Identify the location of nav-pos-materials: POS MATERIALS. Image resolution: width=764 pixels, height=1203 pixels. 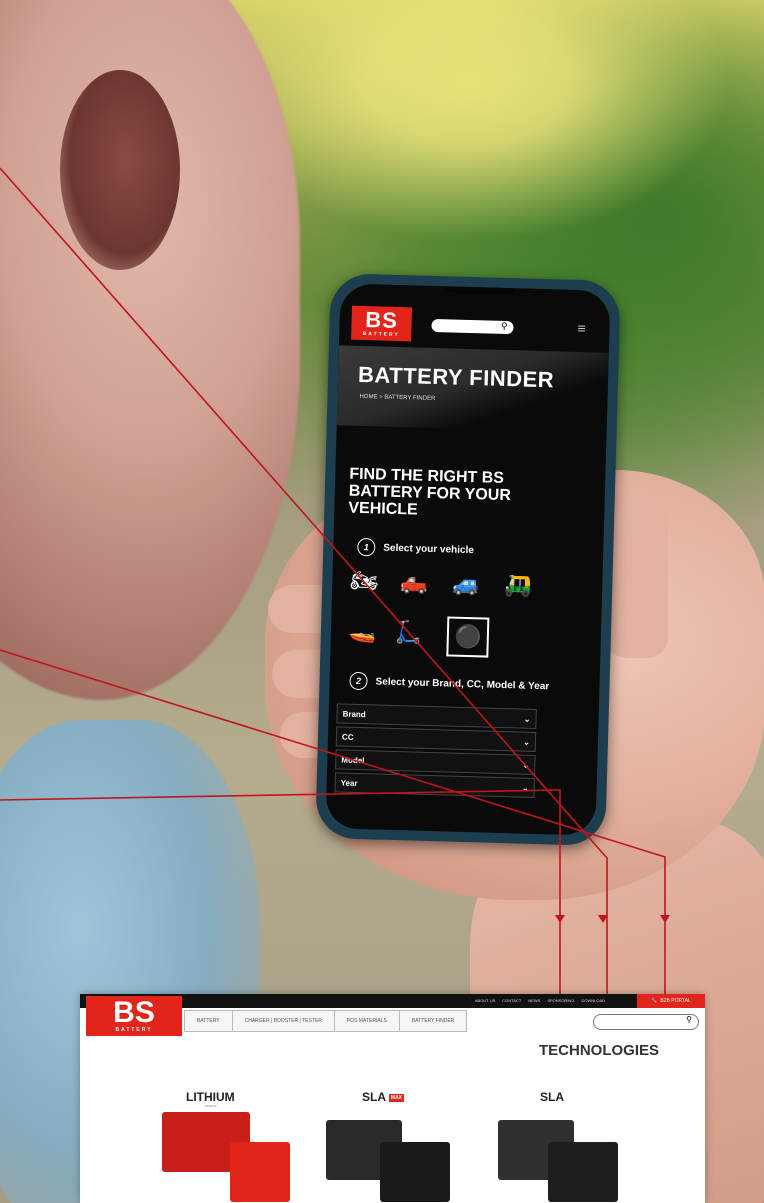
(366, 1021).